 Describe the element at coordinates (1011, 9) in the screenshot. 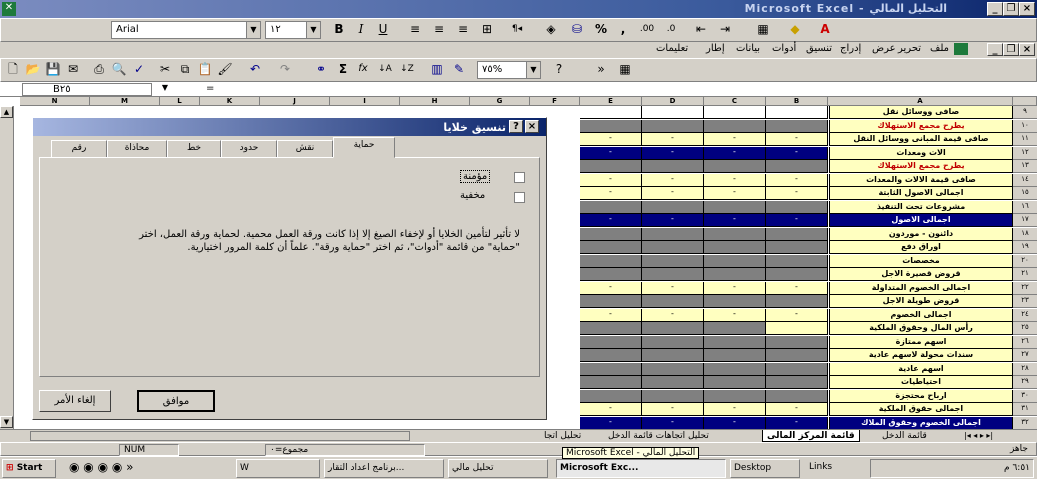

I see `restore-button: ❐` at that location.